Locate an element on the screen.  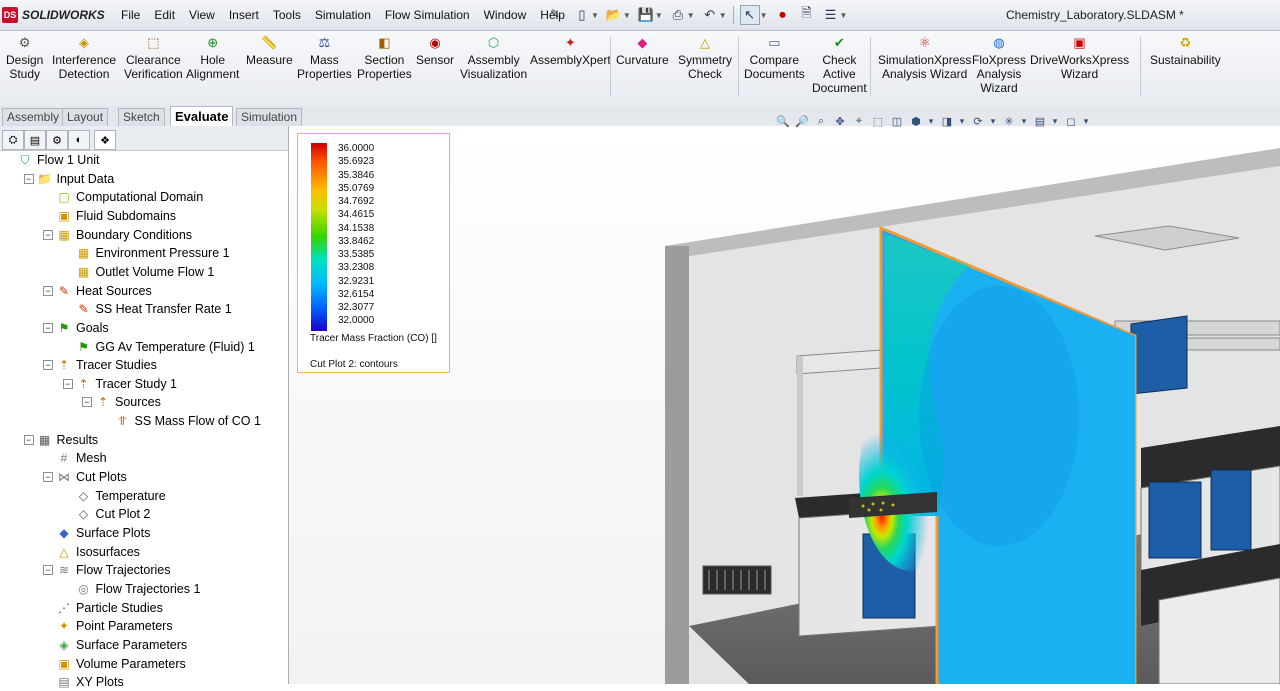
rotate-icon: ✥ is located at coordinates (840, 121).